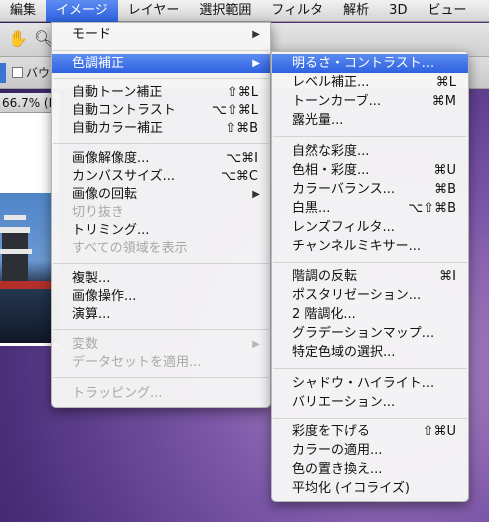  Describe the element at coordinates (18, 38) in the screenshot. I see `hand-tool-icon: ✋` at that location.